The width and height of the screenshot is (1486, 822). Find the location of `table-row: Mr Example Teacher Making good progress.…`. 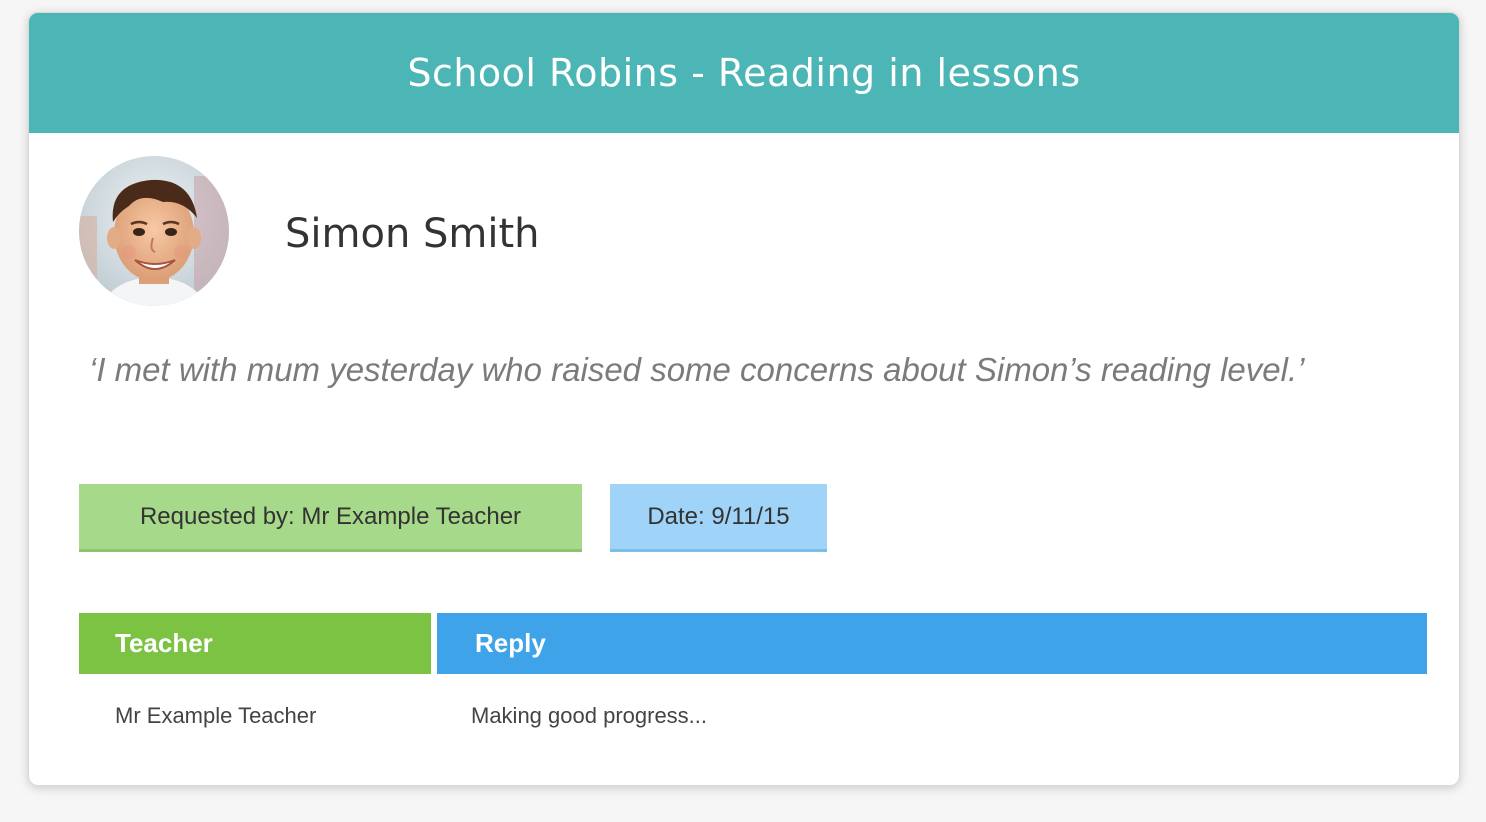

table-row: Mr Example Teacher Making good progress.… is located at coordinates (753, 716).